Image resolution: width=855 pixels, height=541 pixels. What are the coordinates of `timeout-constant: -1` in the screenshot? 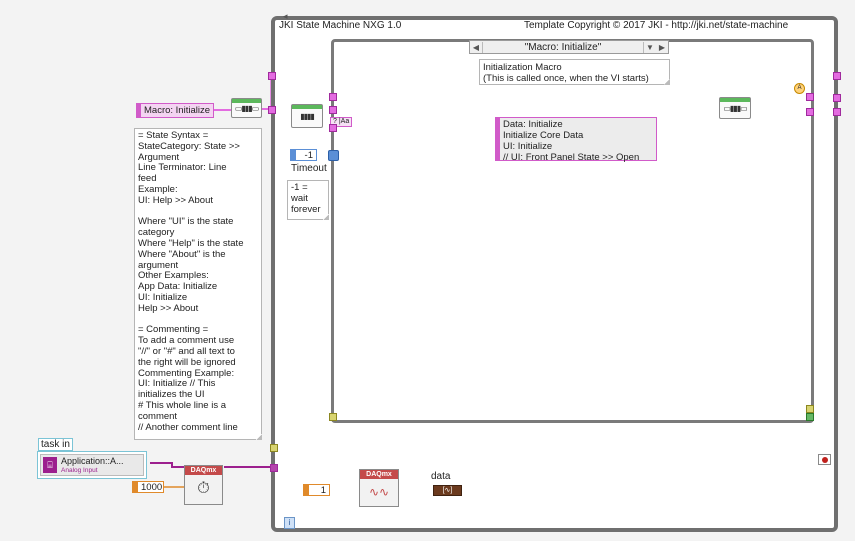 It's located at (303, 155).